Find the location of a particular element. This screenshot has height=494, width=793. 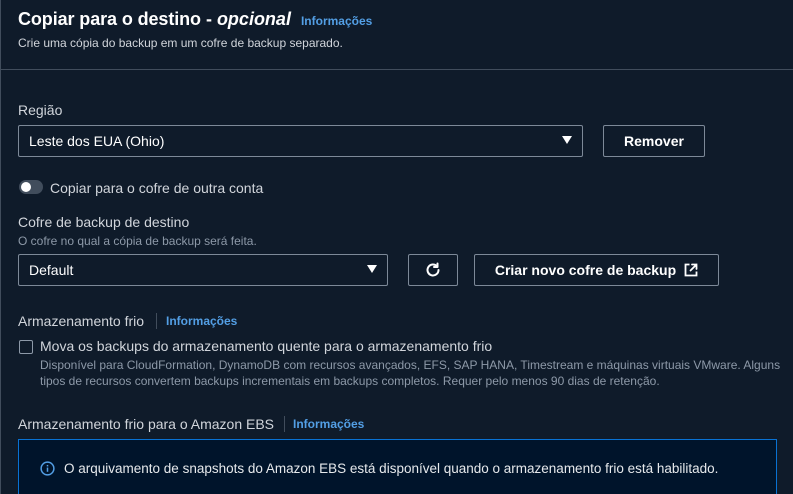

refresh-icon is located at coordinates (433, 269).